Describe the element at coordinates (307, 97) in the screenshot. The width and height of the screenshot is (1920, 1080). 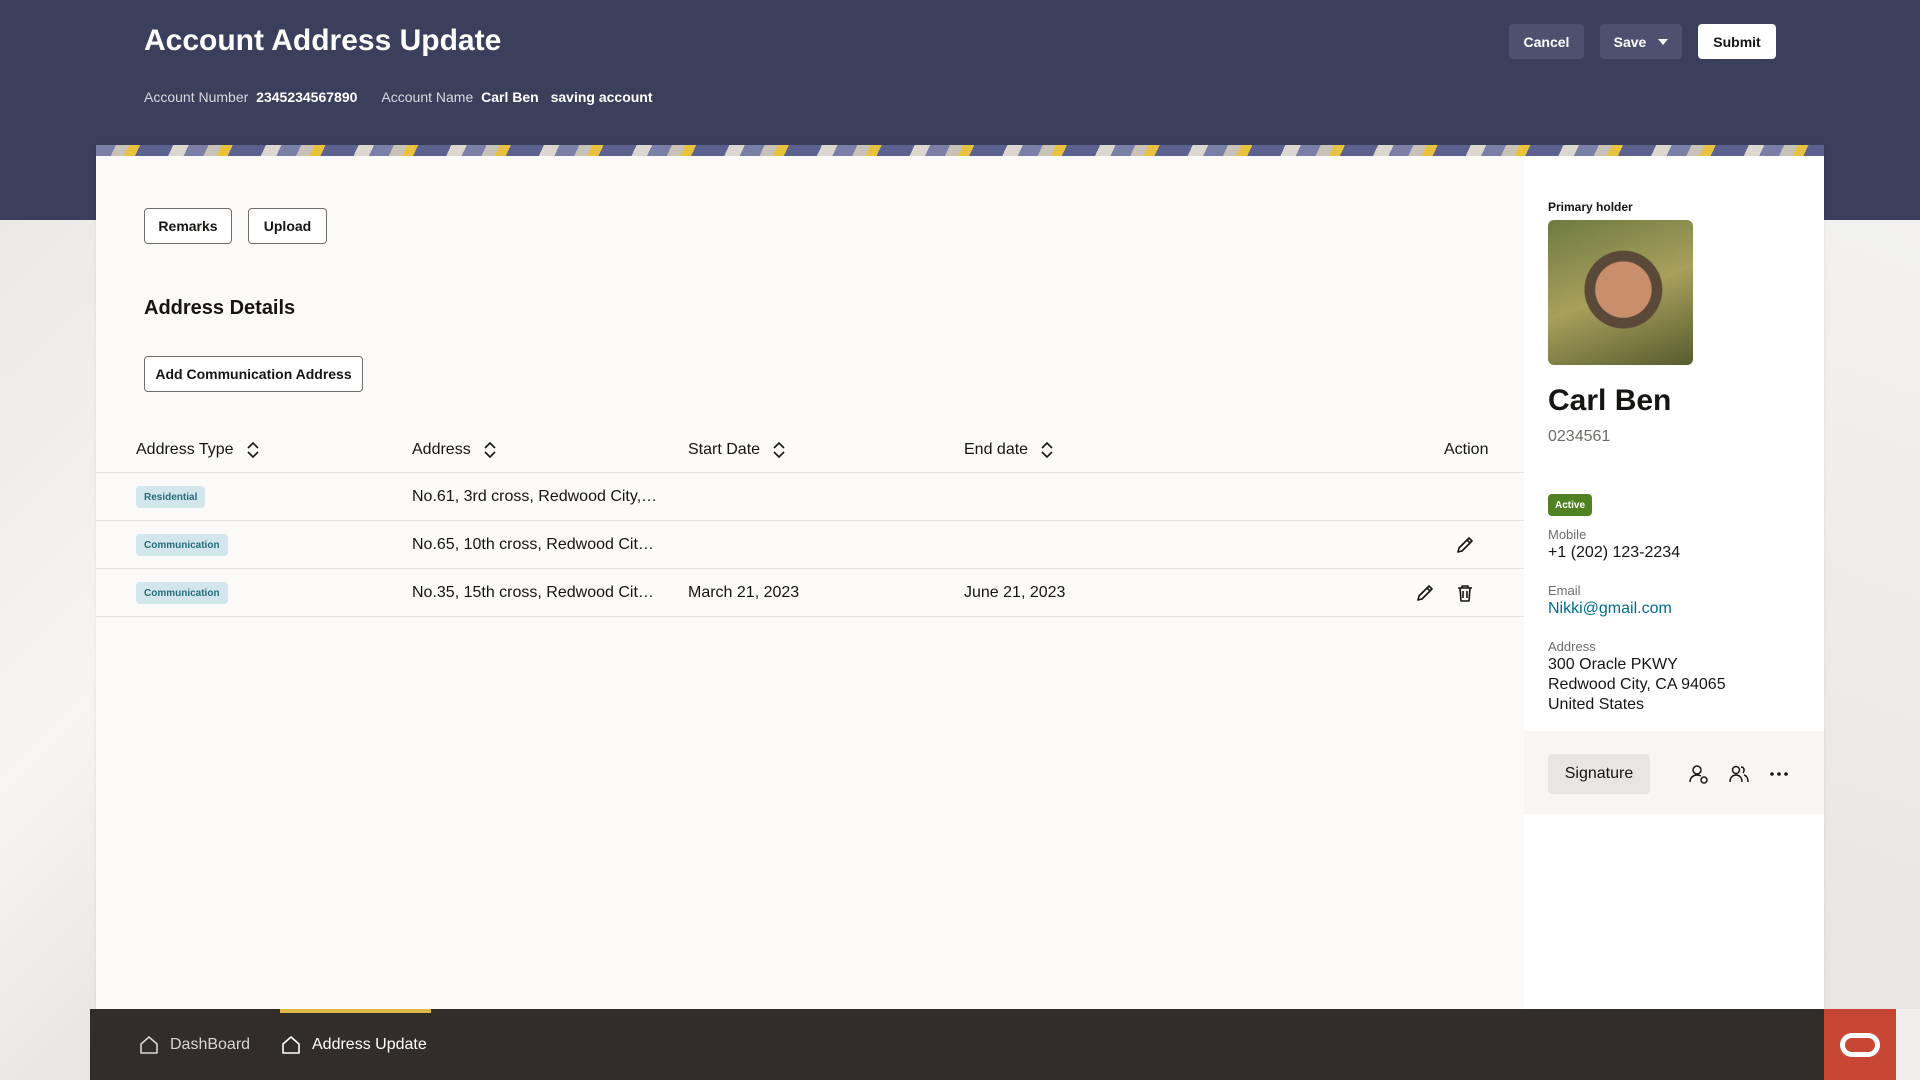
I see `account-number-value: 2345234567890` at that location.